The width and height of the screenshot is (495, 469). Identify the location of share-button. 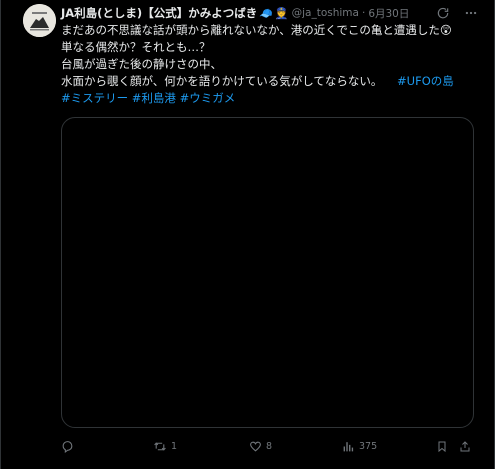
(465, 446).